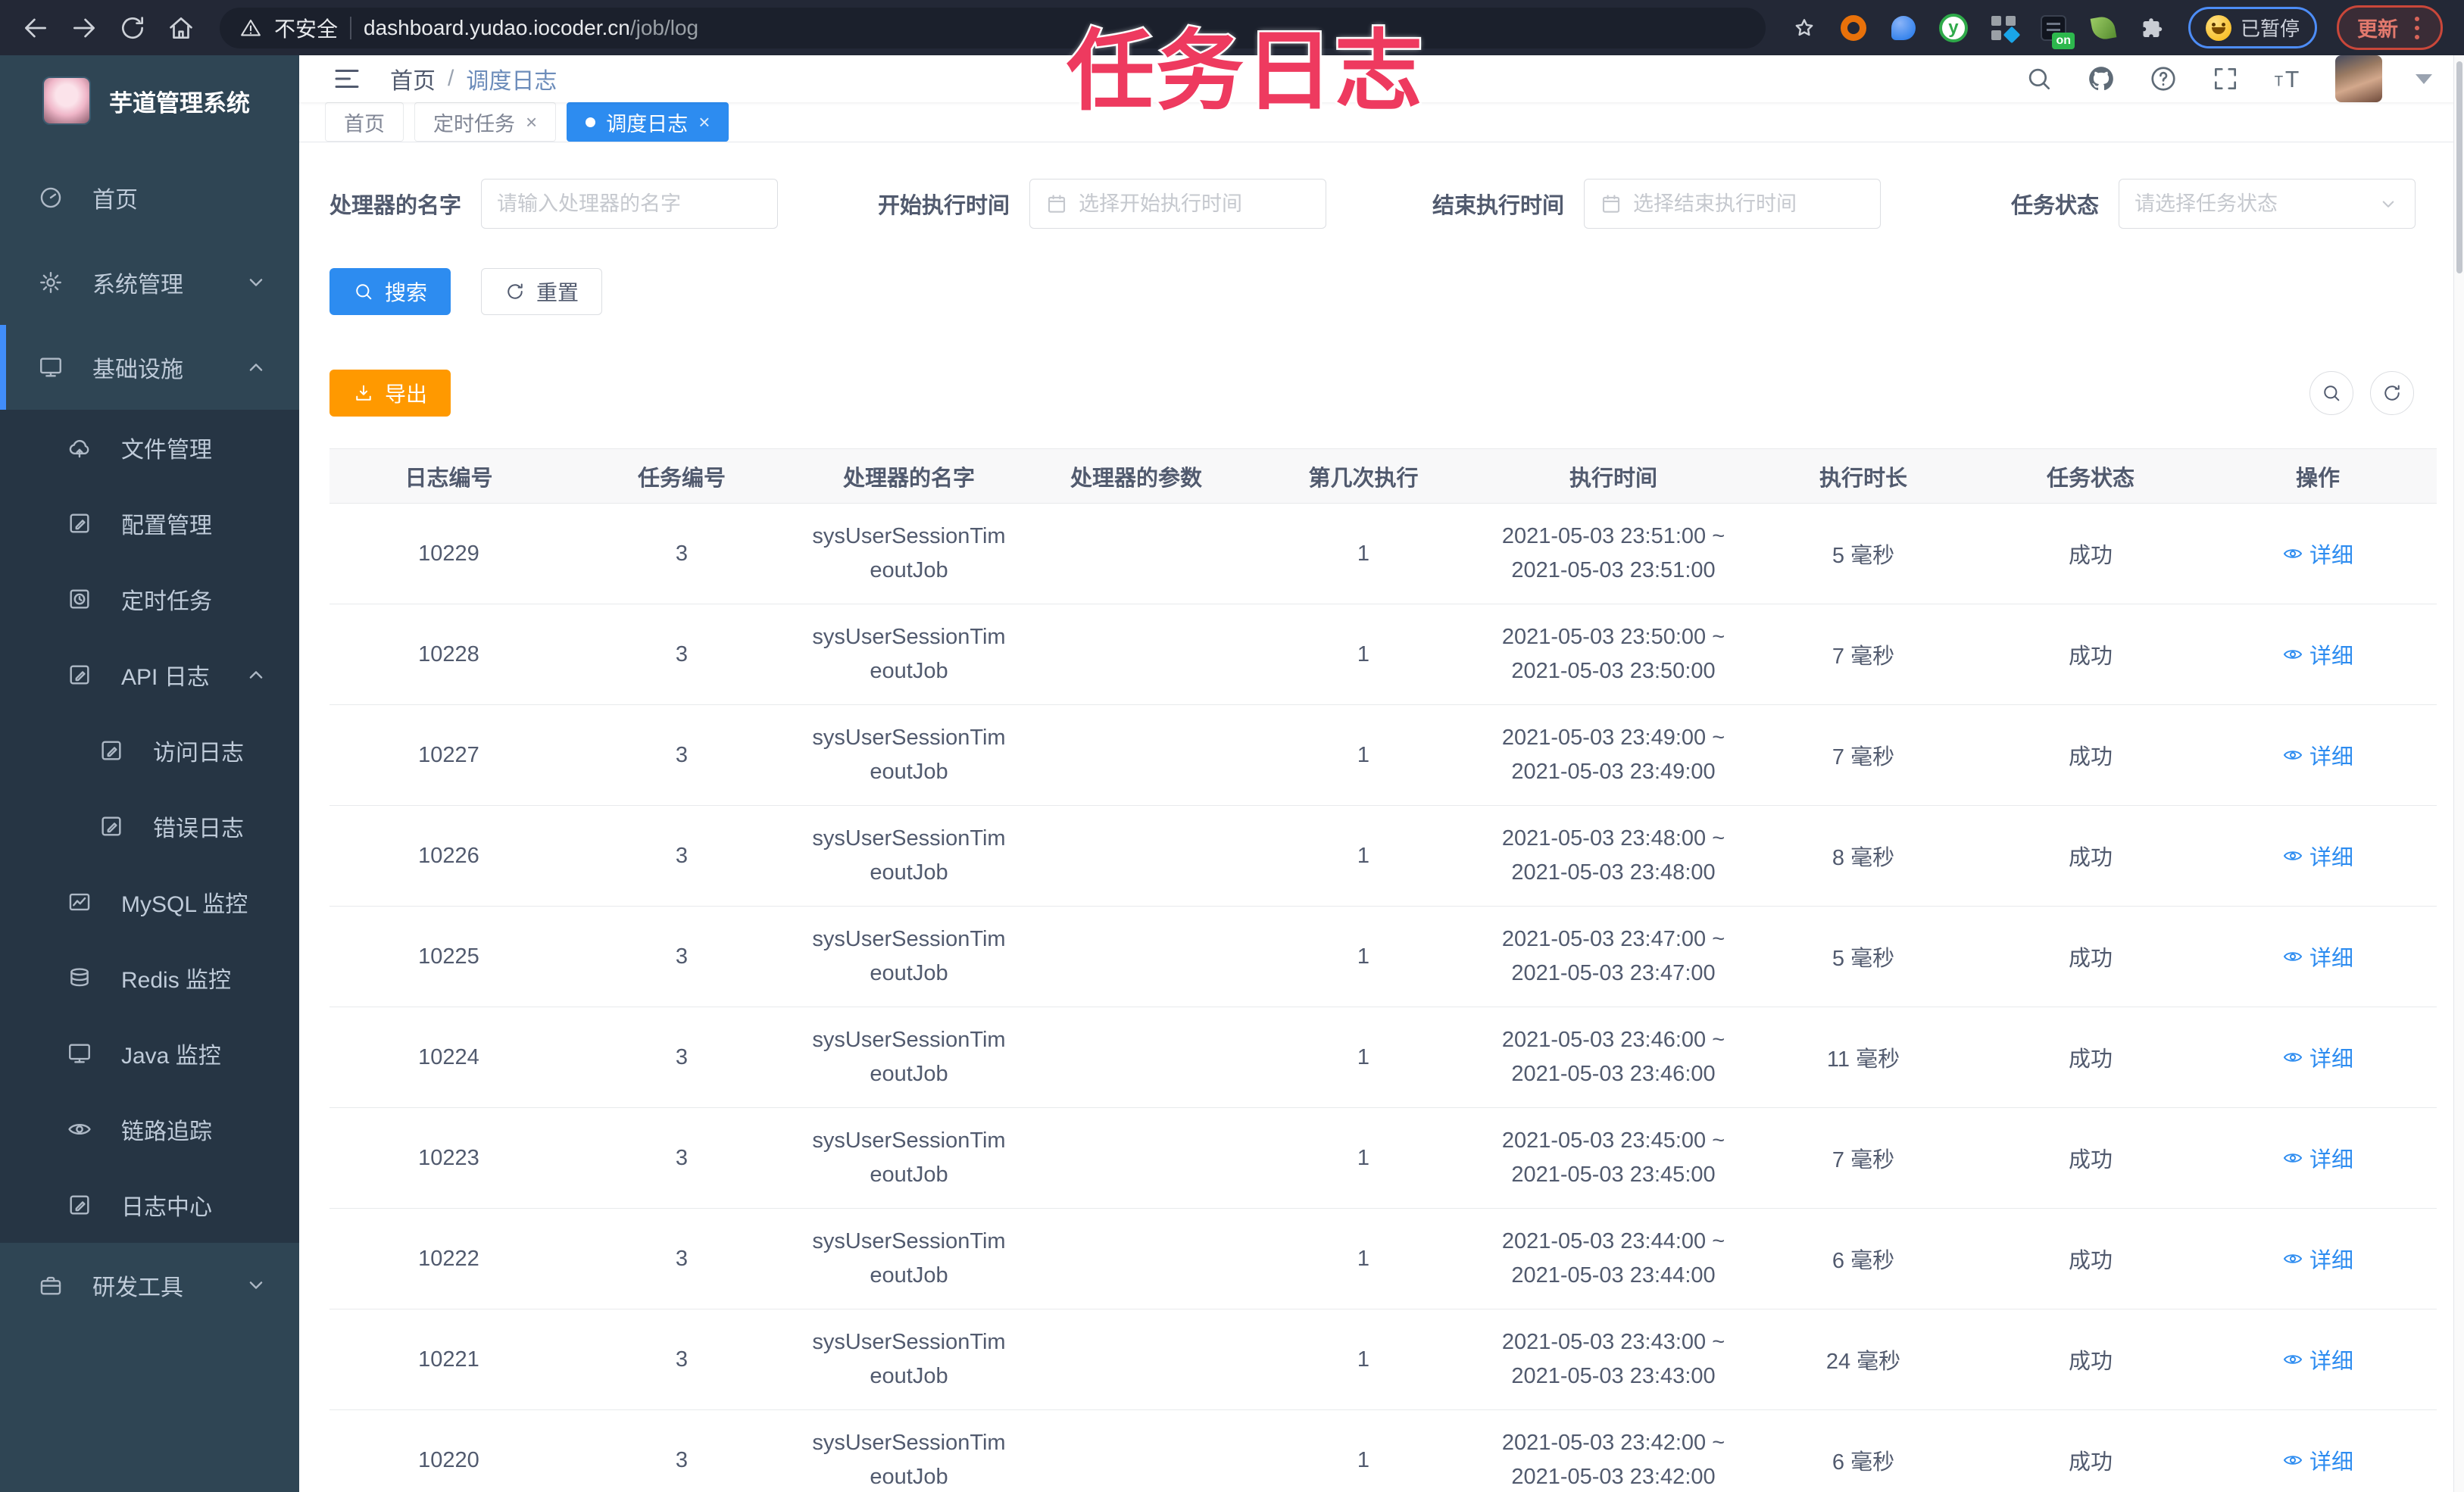 This screenshot has height=1492, width=2464. Describe the element at coordinates (2392, 393) in the screenshot. I see `refresh-table-button` at that location.